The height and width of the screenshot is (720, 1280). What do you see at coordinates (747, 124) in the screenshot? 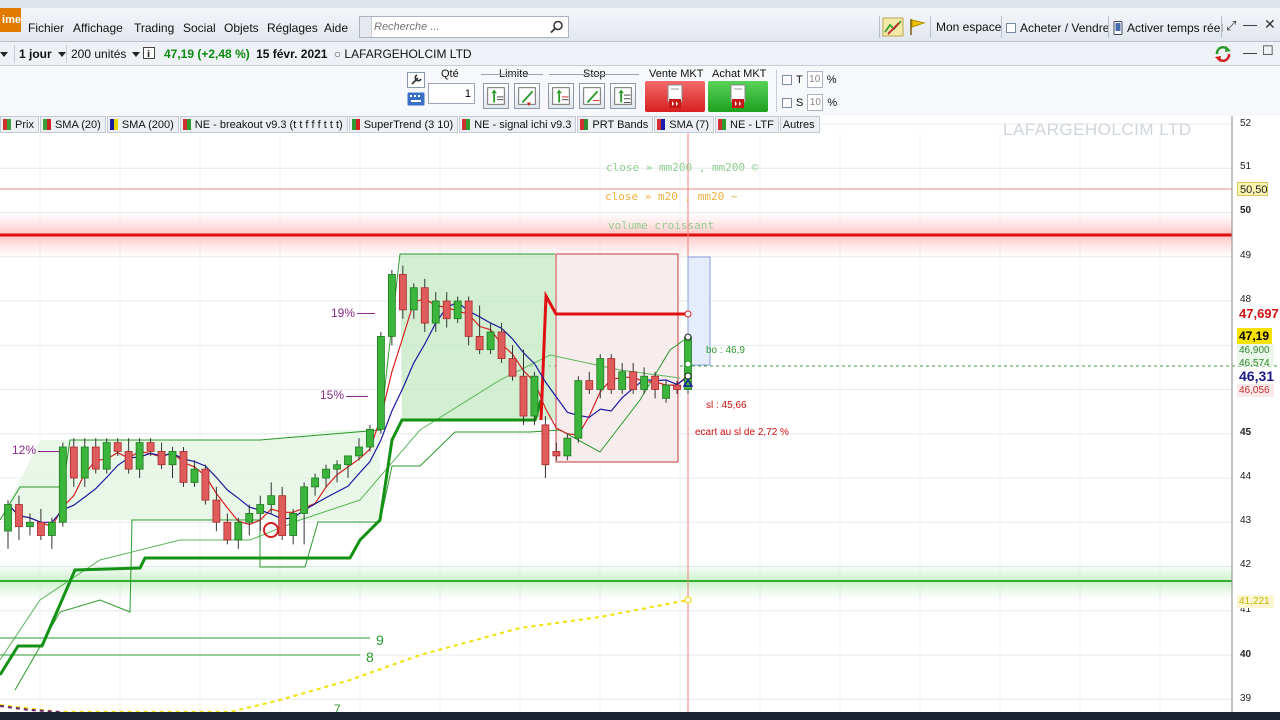
I see `indicator-ltf: NE - LTF` at bounding box center [747, 124].